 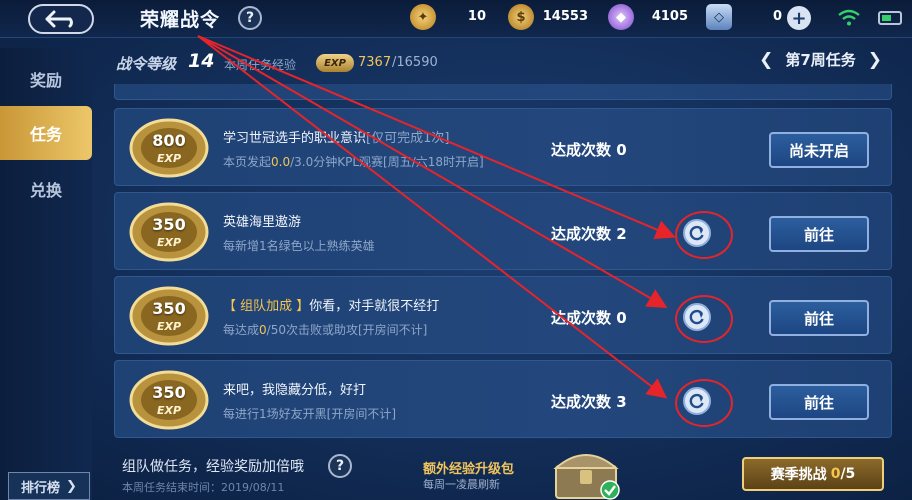 I want to click on not-open-button: 尚未开启, so click(x=819, y=150).